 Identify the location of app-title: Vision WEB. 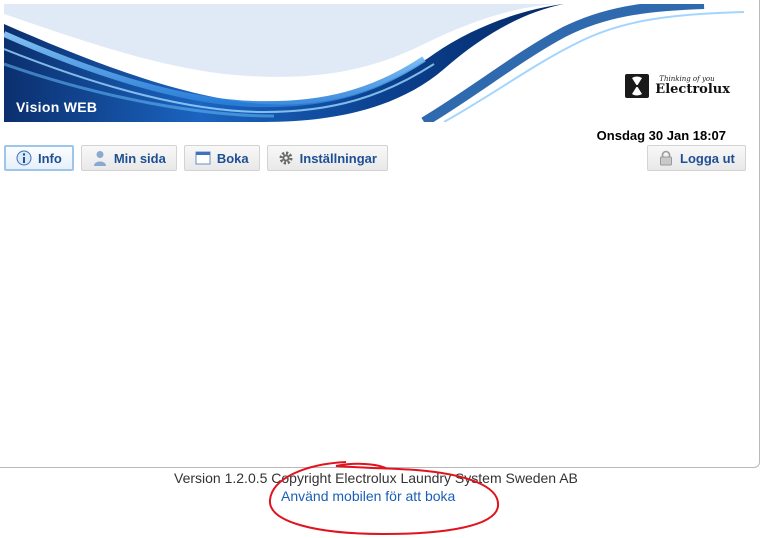
(57, 107).